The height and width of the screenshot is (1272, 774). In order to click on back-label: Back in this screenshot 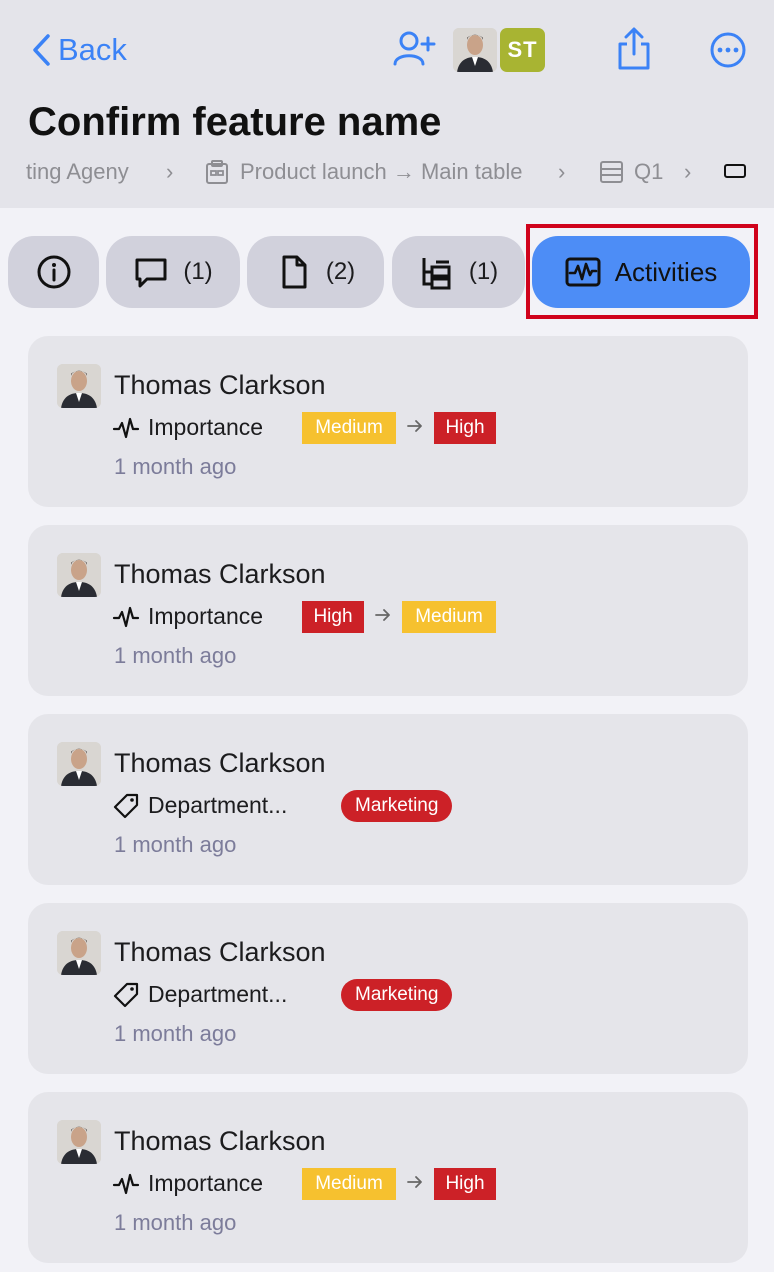, I will do `click(92, 49)`.